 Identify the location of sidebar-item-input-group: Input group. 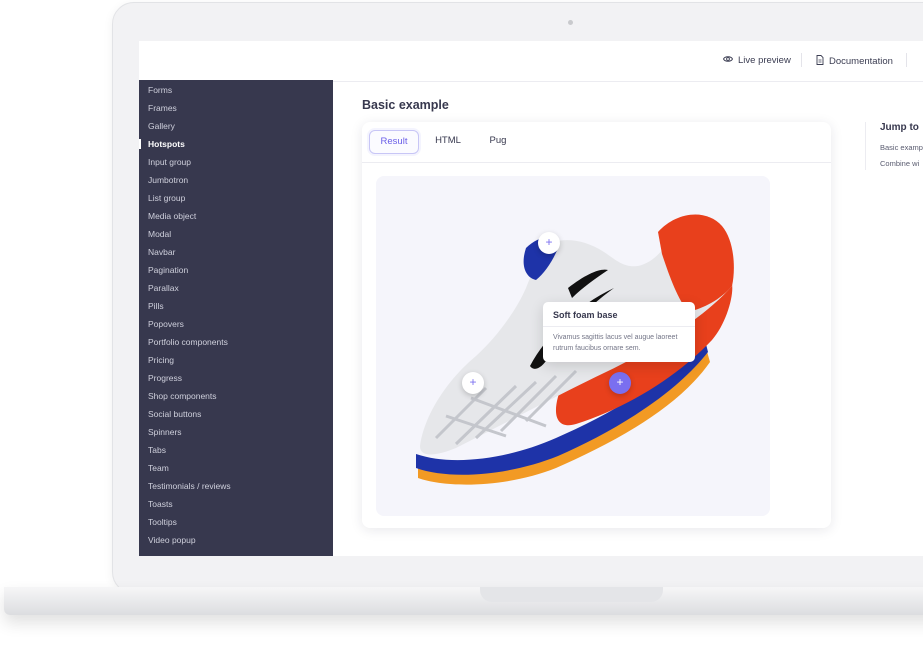
(169, 162).